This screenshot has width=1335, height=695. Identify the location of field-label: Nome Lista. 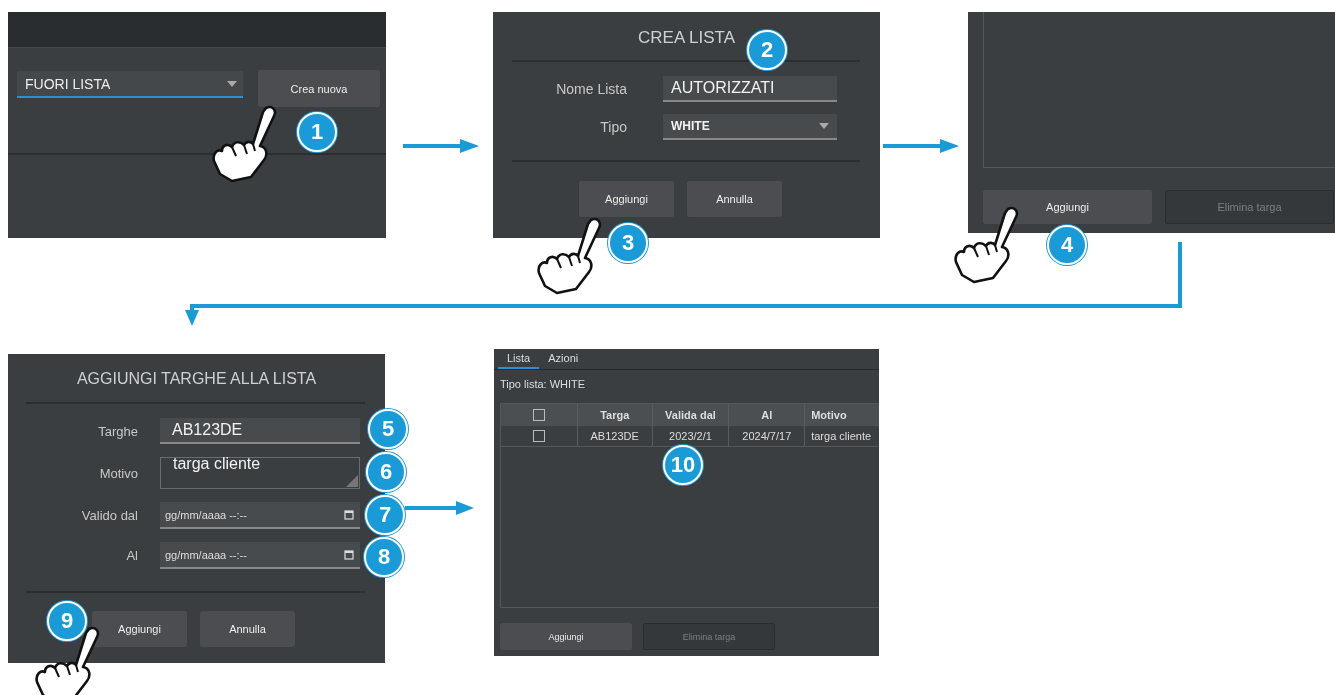
(591, 89).